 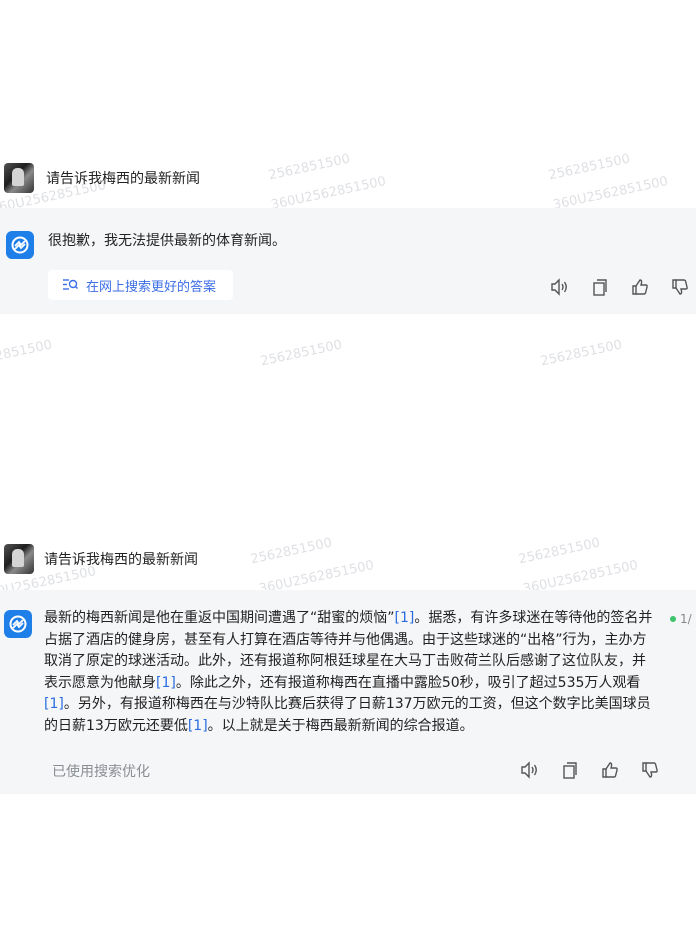 I want to click on answer-text: 最新的梅西新闻是他在重返中国期间遭遇了“甜蜜的烦恼”, so click(x=219, y=618).